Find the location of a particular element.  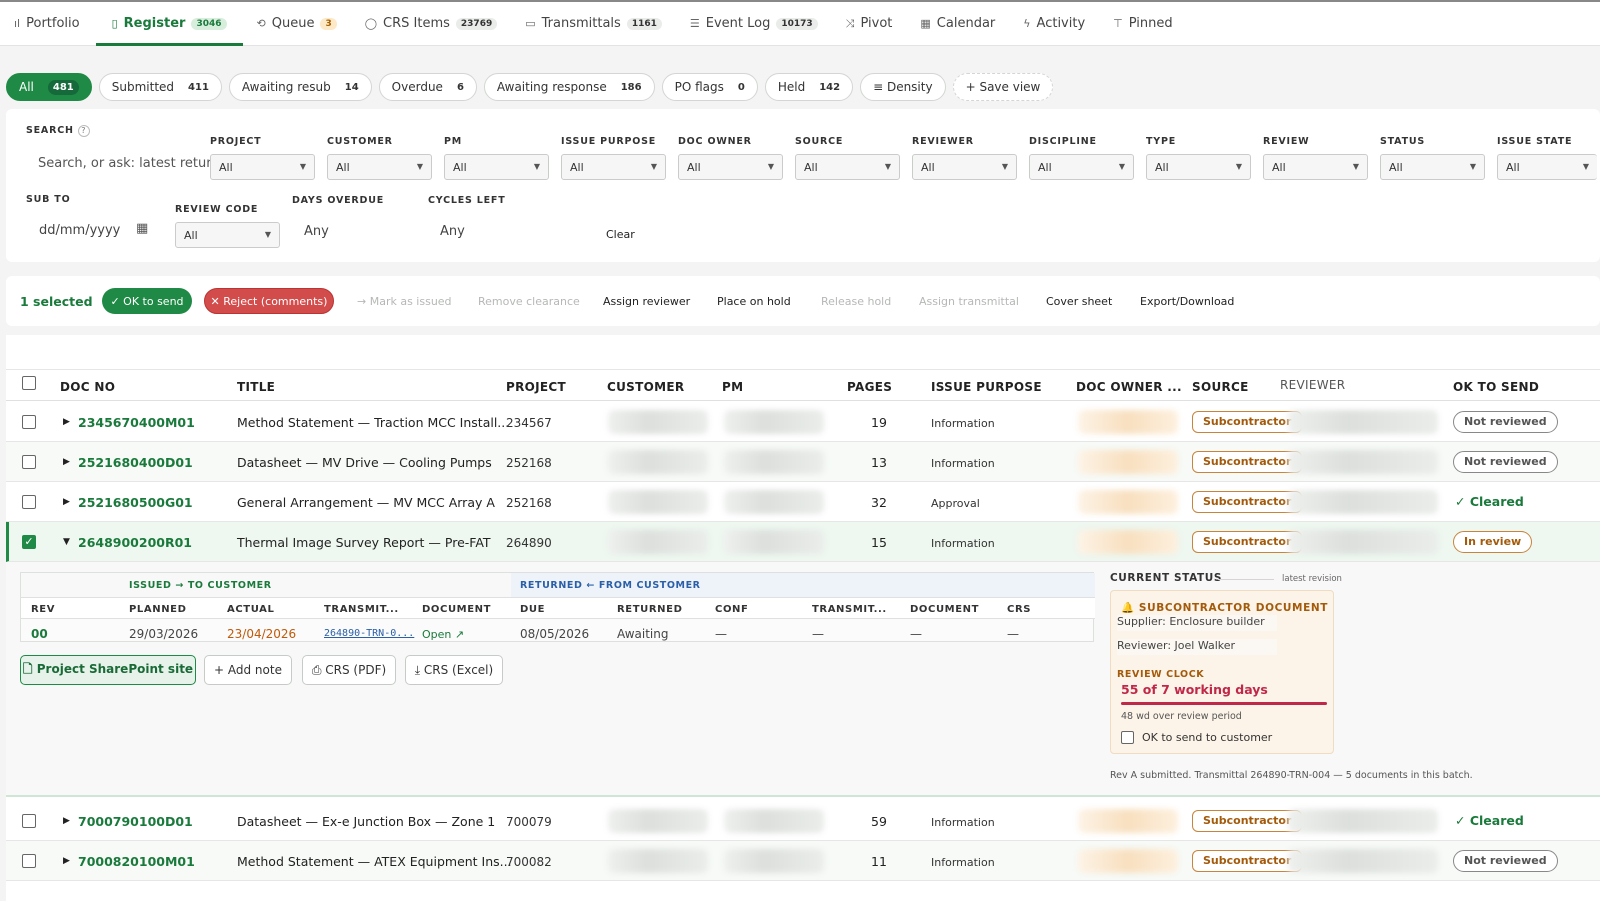

tab-pivot: ⤨ Pivot is located at coordinates (869, 23).